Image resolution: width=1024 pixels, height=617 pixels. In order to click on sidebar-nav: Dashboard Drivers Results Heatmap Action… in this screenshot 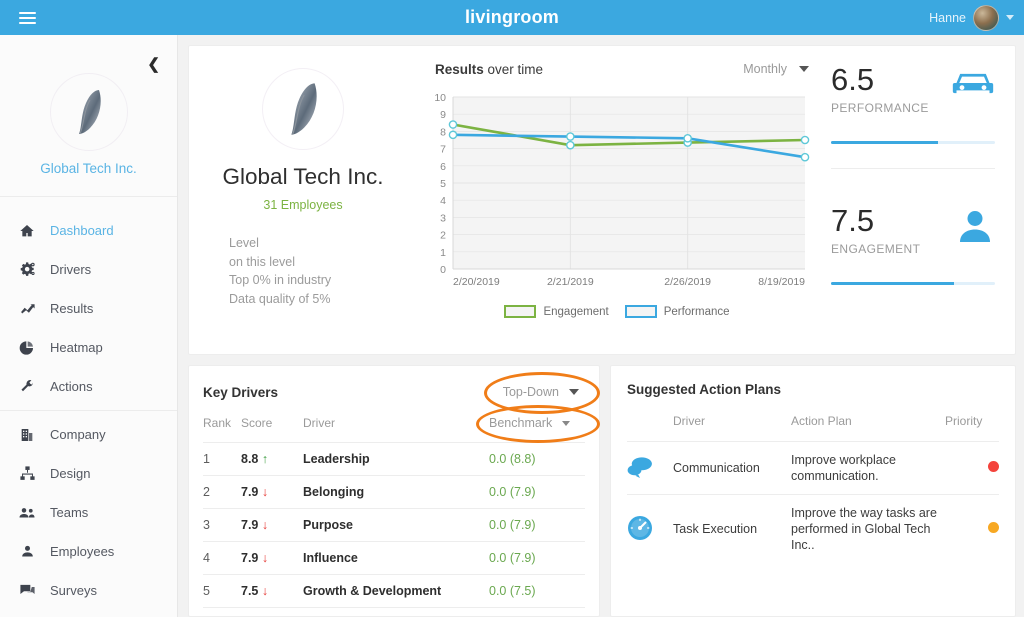, I will do `click(88, 405)`.